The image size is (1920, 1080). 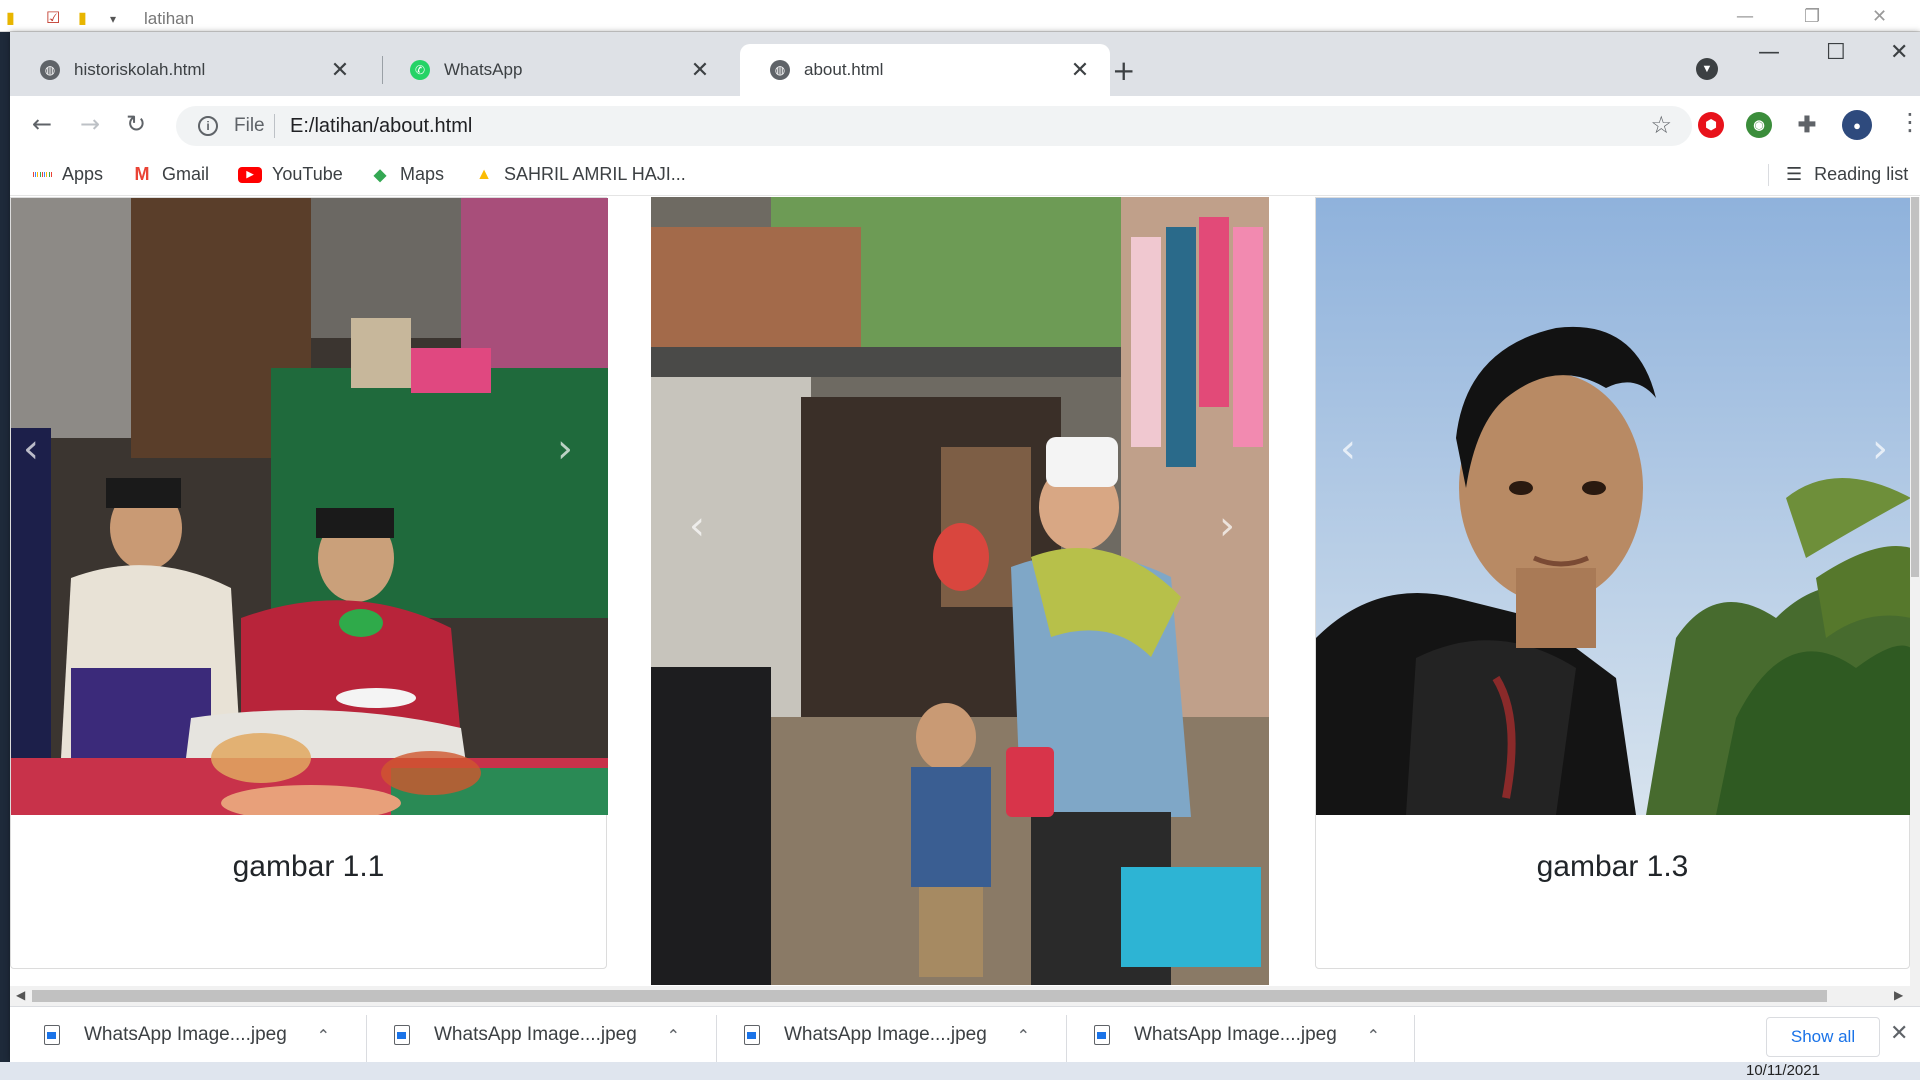 I want to click on tab-title: historiskolah.html, so click(x=140, y=69).